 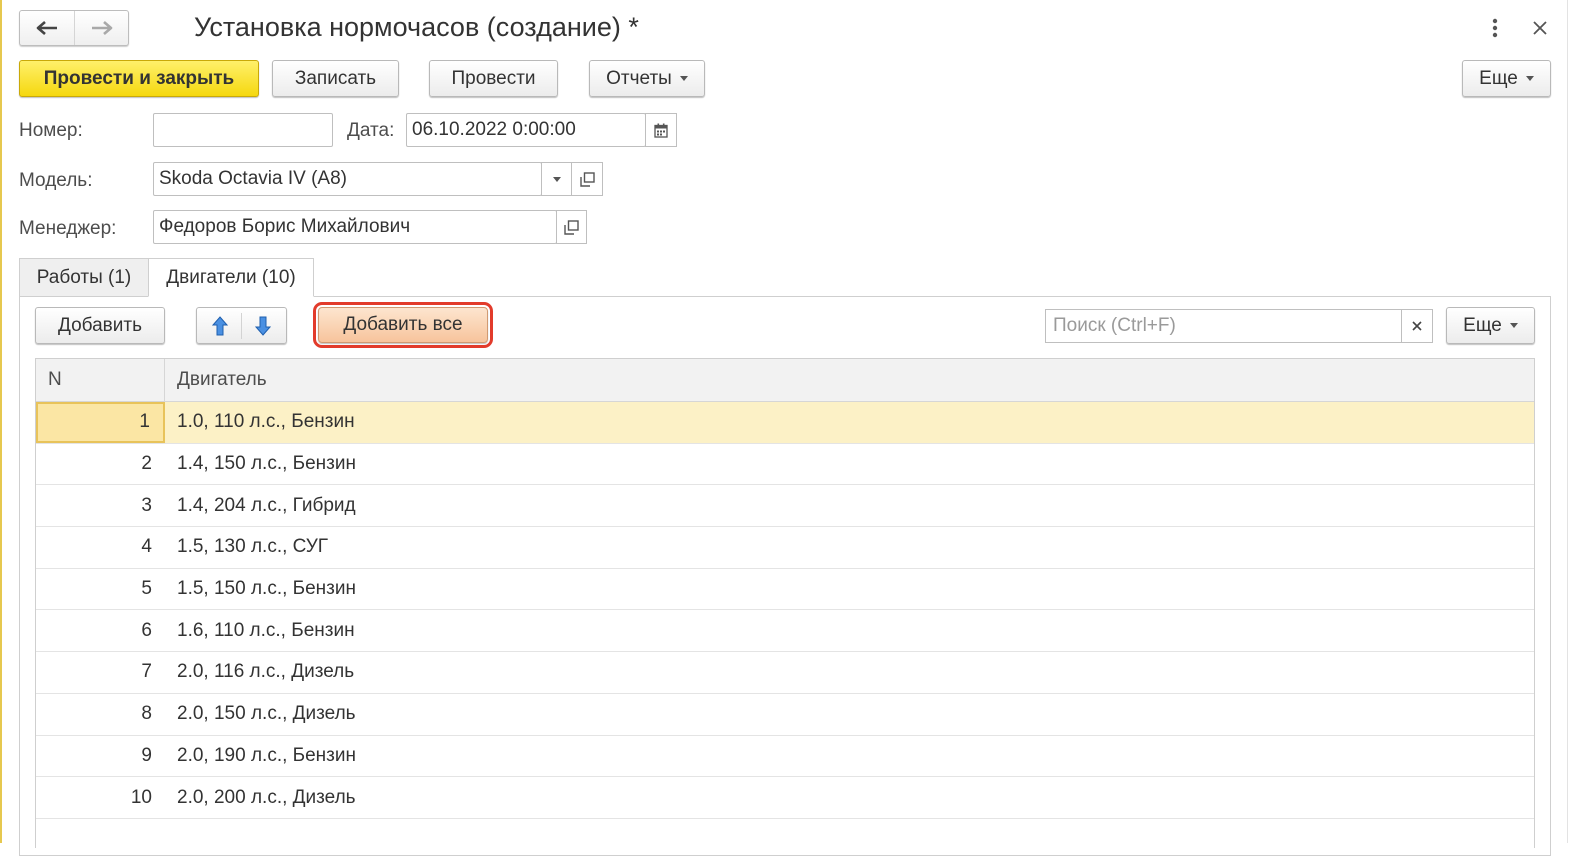 What do you see at coordinates (56, 180) in the screenshot?
I see `model-label: Модель:` at bounding box center [56, 180].